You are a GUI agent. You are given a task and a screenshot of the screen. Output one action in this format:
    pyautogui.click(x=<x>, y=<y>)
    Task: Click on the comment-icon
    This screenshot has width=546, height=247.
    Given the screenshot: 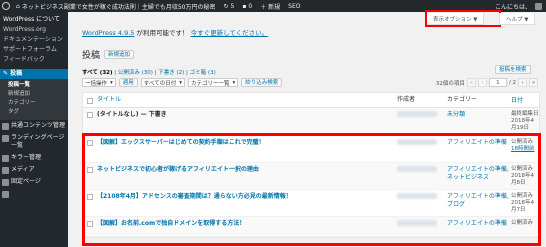 What is the action you would take?
    pyautogui.click(x=5, y=194)
    